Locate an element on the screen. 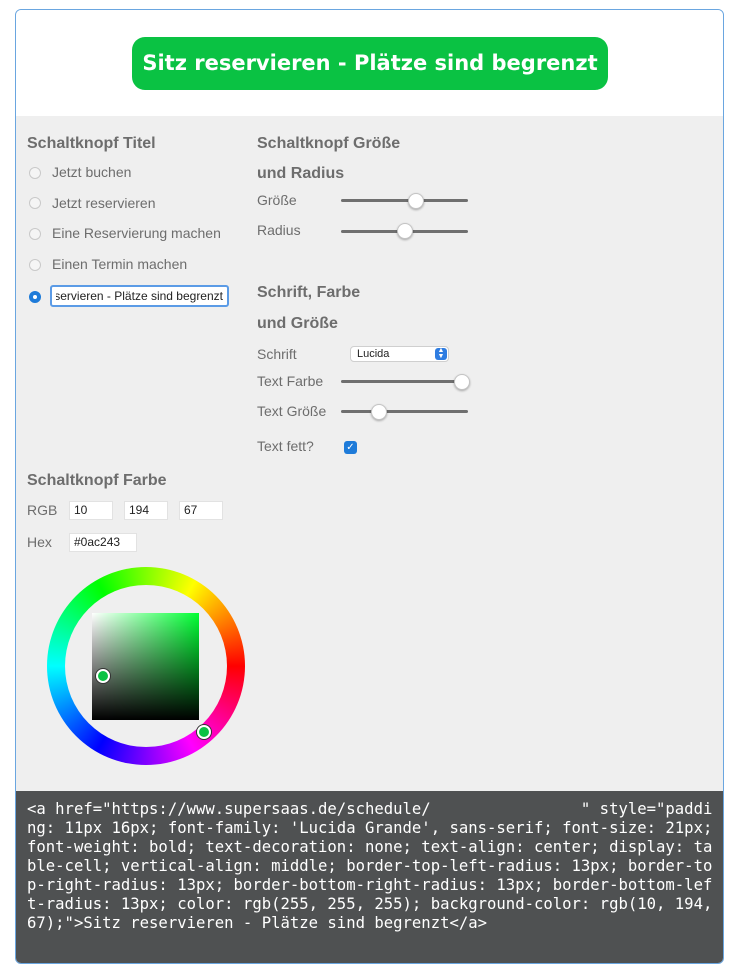  size-section-heading-2: und Radius is located at coordinates (301, 173).